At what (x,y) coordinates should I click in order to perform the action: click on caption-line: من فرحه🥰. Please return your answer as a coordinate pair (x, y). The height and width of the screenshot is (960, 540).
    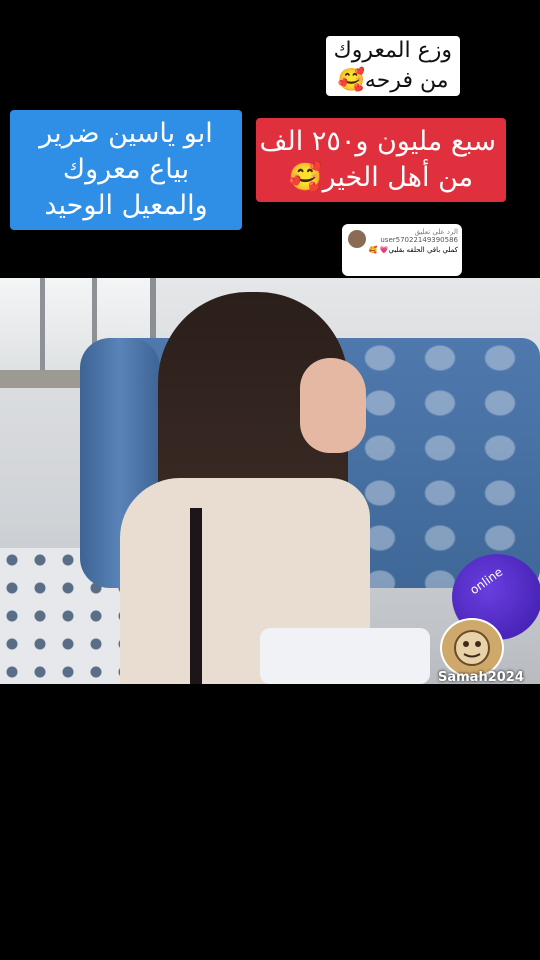
    Looking at the image, I should click on (393, 80).